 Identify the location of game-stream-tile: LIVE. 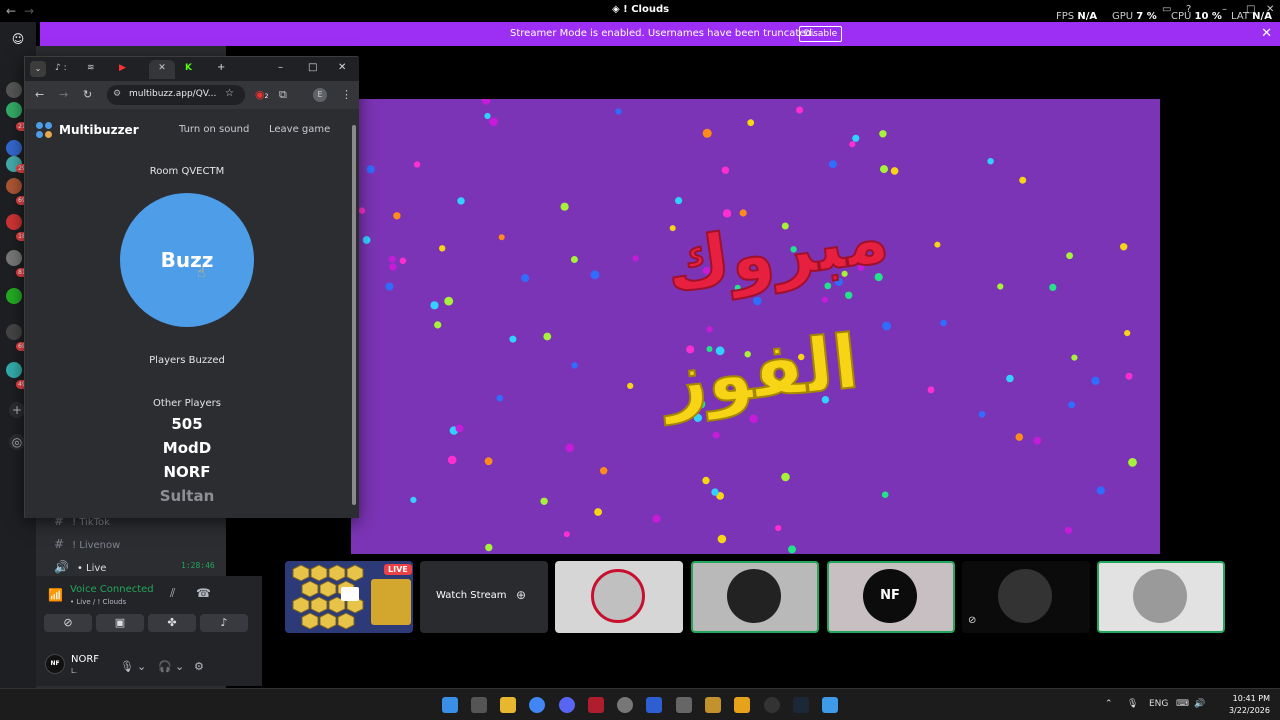
(349, 597).